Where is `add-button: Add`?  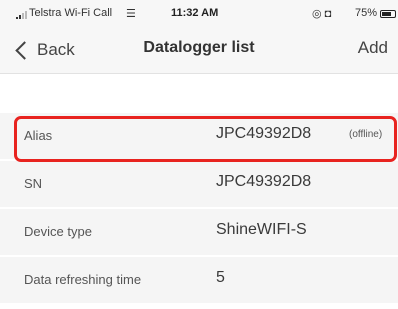
add-button: Add is located at coordinates (373, 48).